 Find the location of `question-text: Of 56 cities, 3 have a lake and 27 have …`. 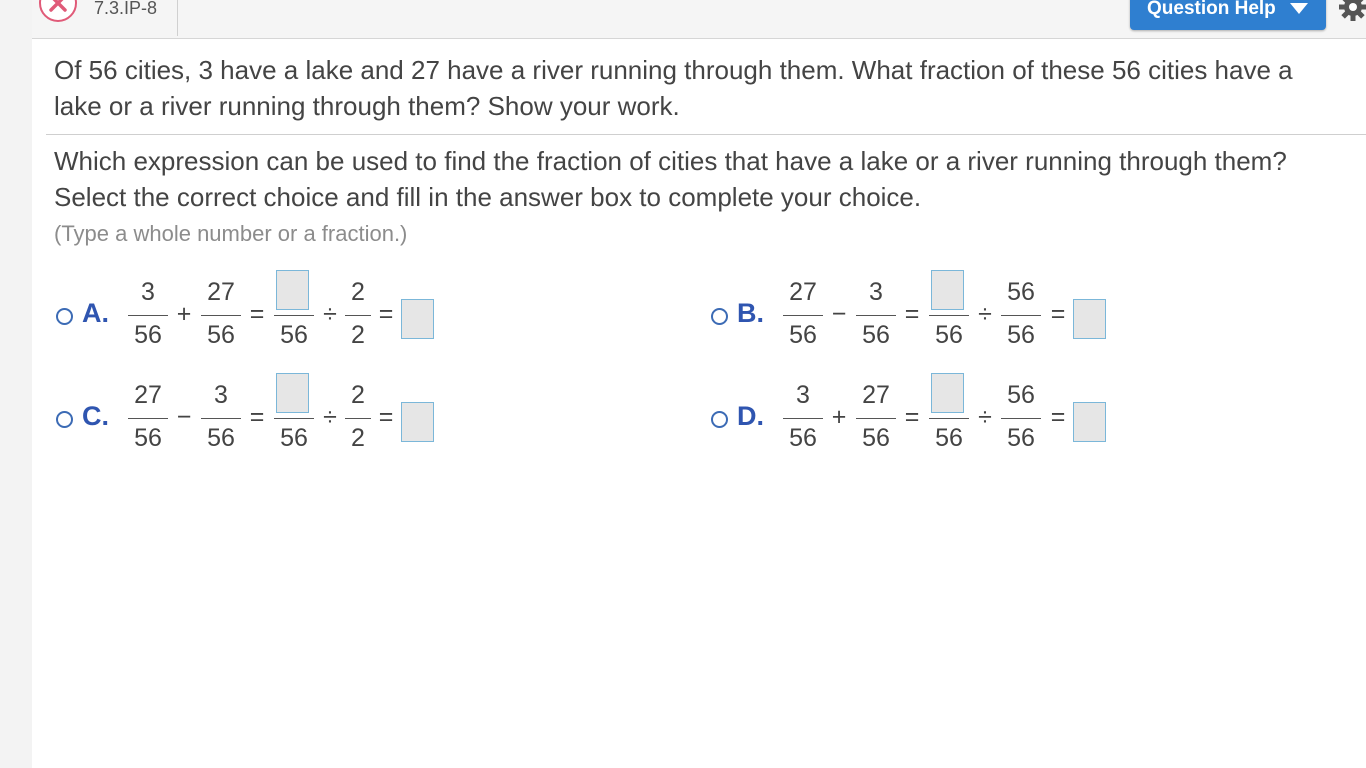

question-text: Of 56 cities, 3 have a lake and 27 have … is located at coordinates (673, 88).